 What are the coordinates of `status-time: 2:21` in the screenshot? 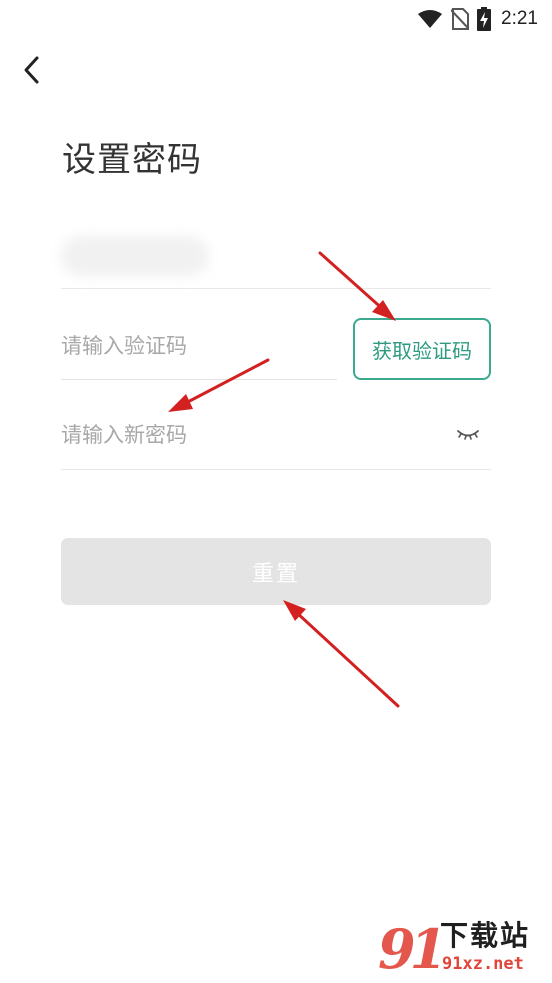 It's located at (519, 18).